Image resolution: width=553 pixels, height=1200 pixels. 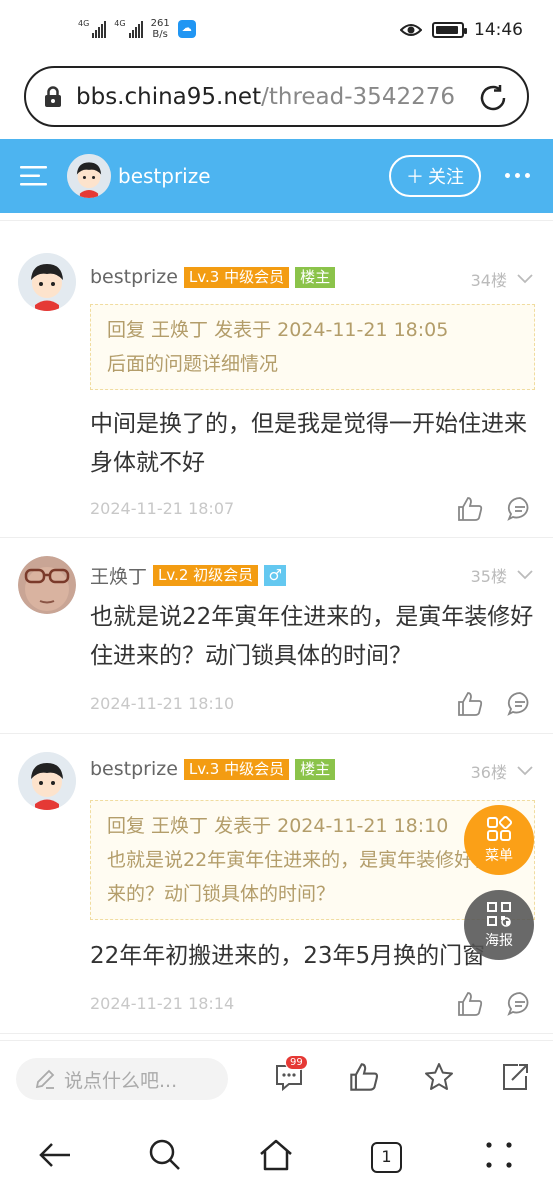 I want to click on bottom-action-bar: 说点什么吧... 99, so click(x=276, y=1078).